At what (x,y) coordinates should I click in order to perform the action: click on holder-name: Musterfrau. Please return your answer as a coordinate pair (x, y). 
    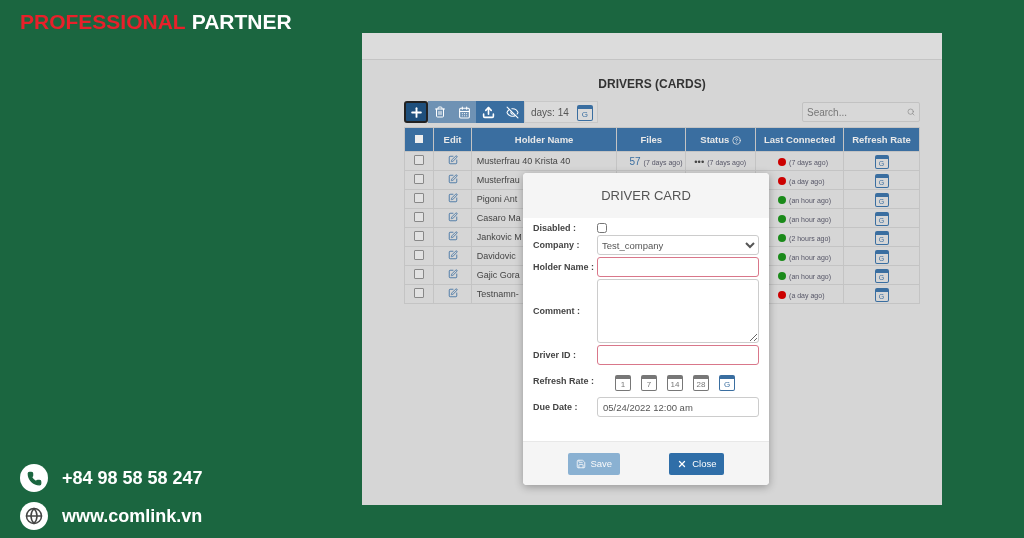
    Looking at the image, I should click on (498, 180).